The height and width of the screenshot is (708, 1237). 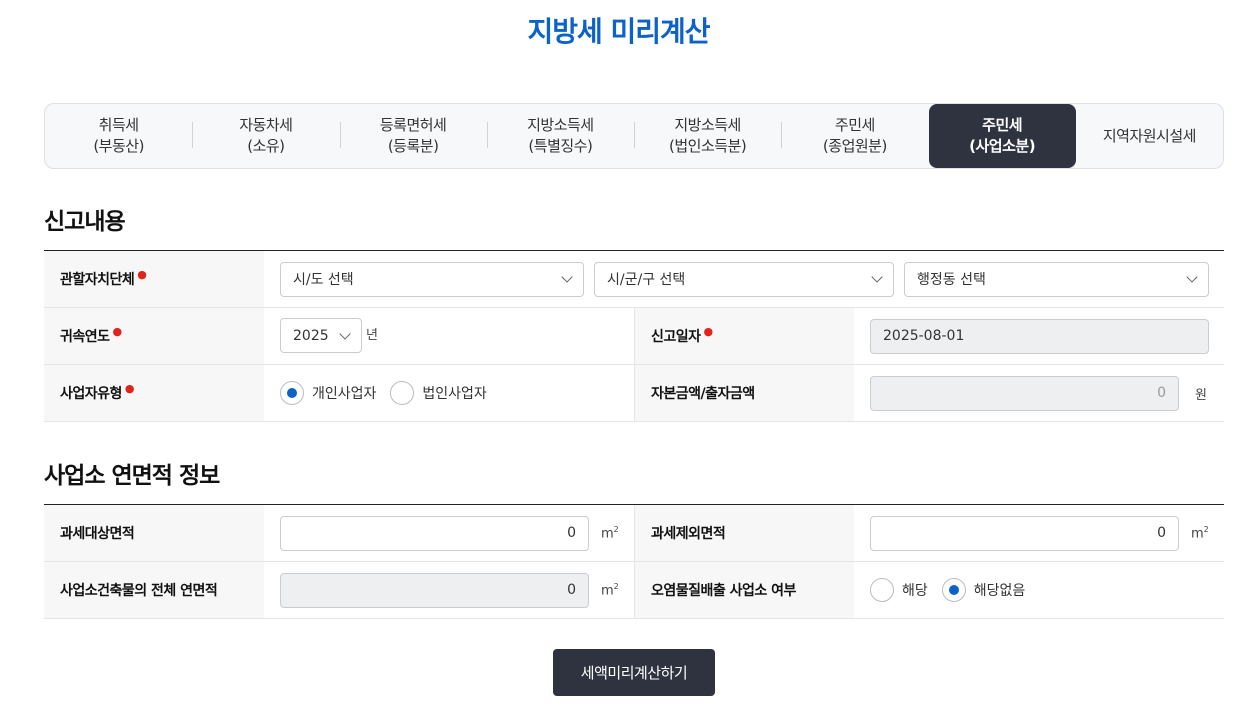 I want to click on page-title: 지방세 미리계산, so click(x=618, y=31).